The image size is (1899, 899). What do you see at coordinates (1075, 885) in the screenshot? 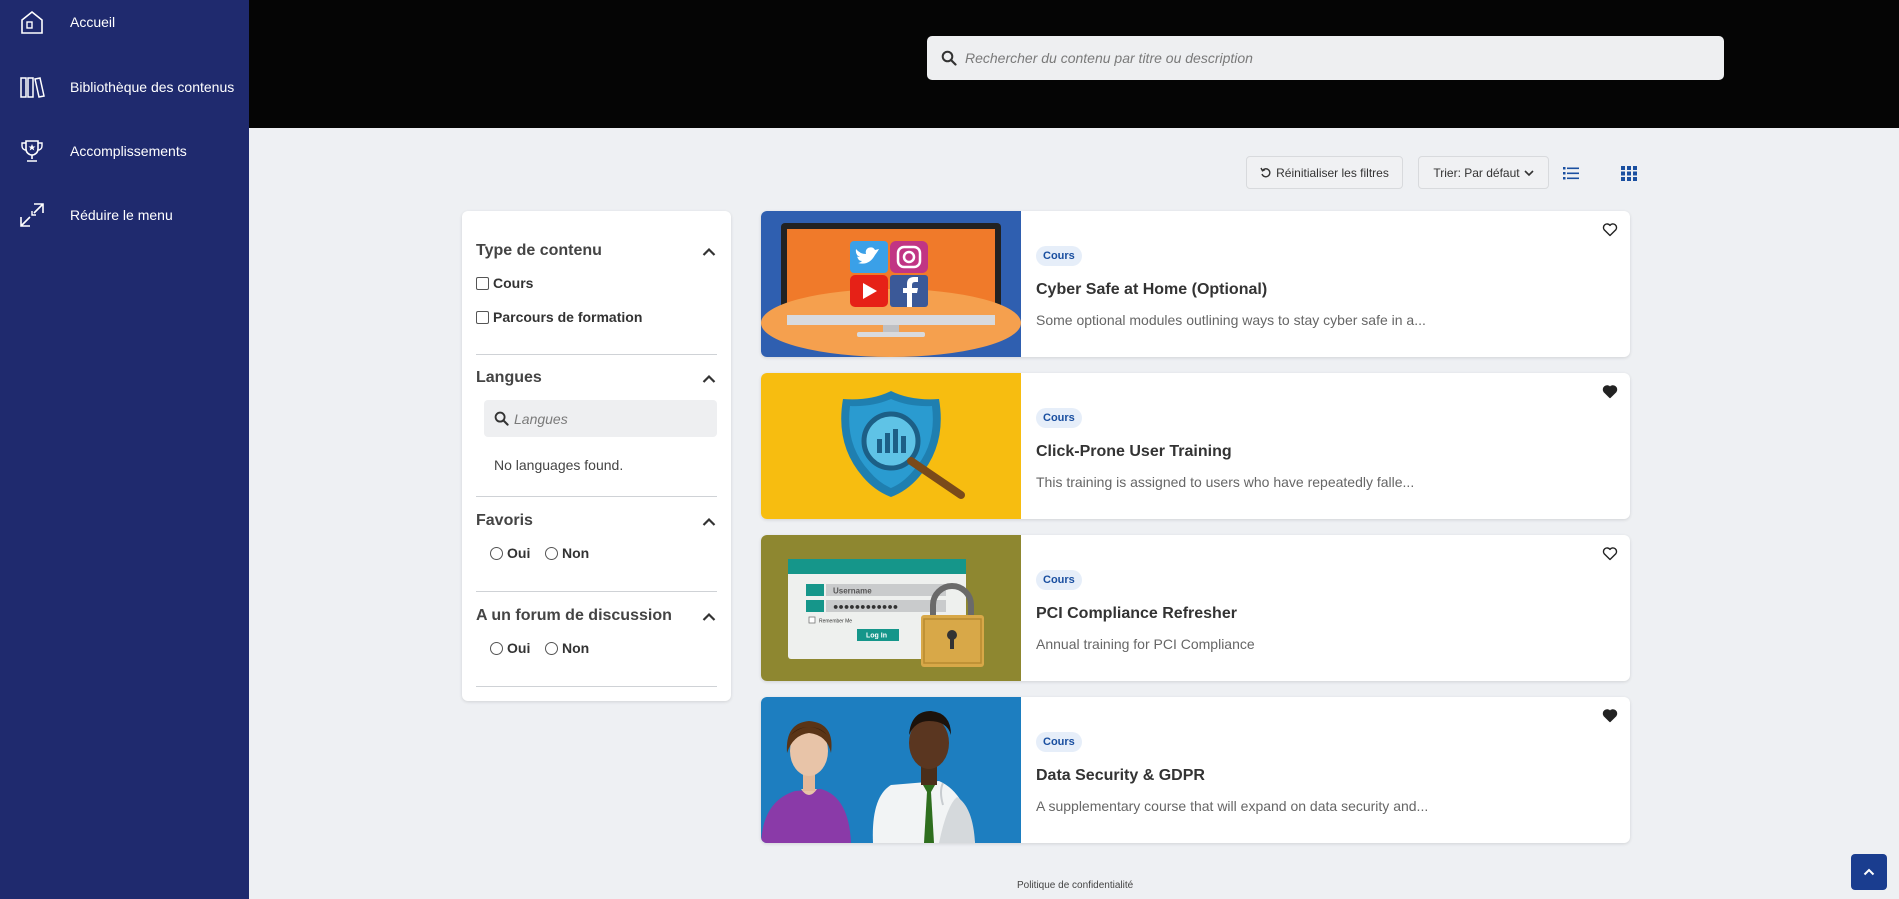
I see `privacy-policy-link: Politique de confidentialité` at bounding box center [1075, 885].